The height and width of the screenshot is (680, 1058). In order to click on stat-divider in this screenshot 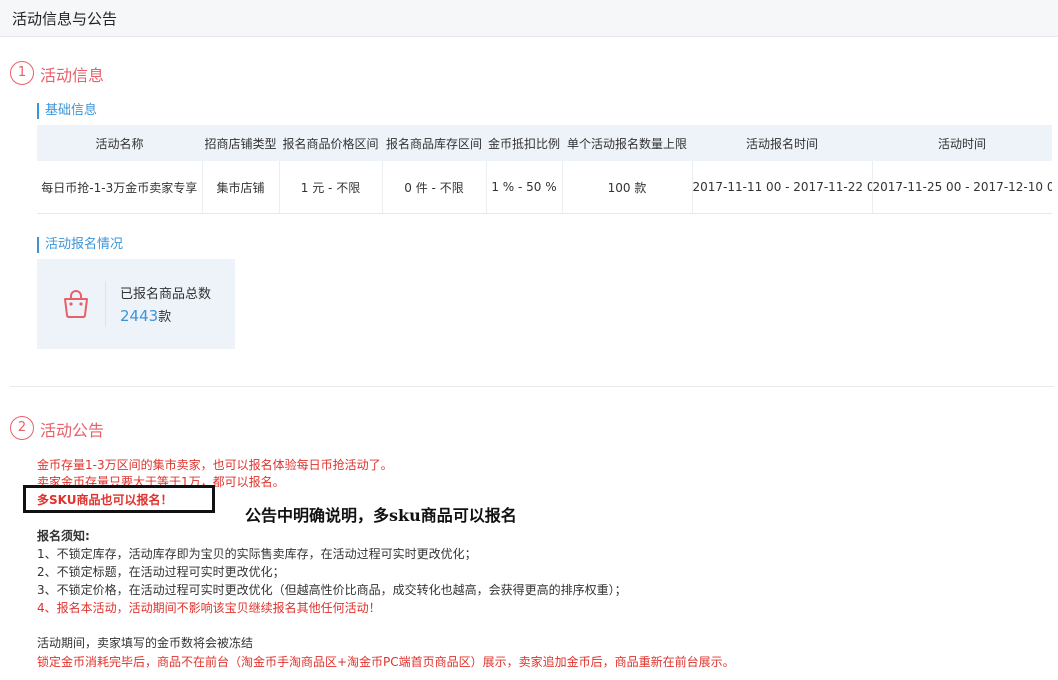, I will do `click(105, 304)`.